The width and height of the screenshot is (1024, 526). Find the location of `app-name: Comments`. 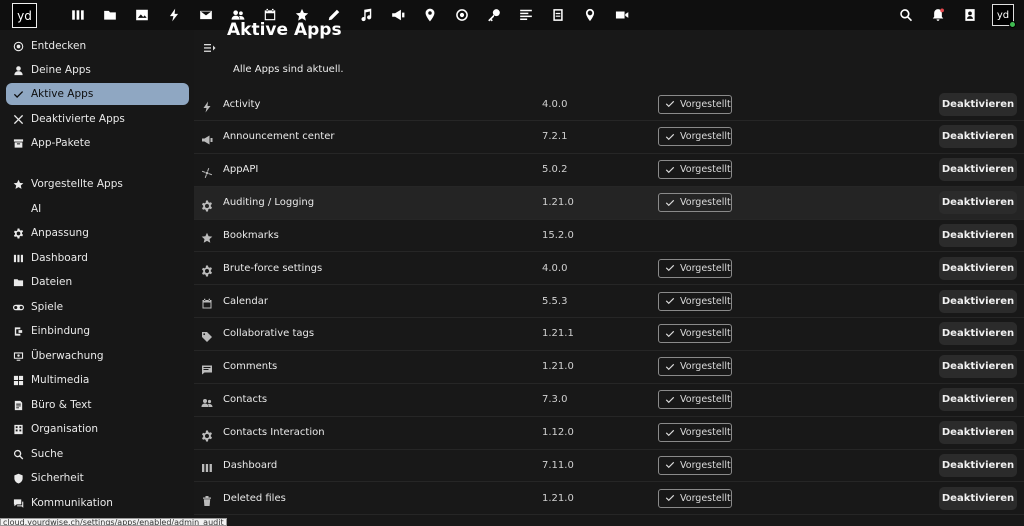

app-name: Comments is located at coordinates (250, 366).